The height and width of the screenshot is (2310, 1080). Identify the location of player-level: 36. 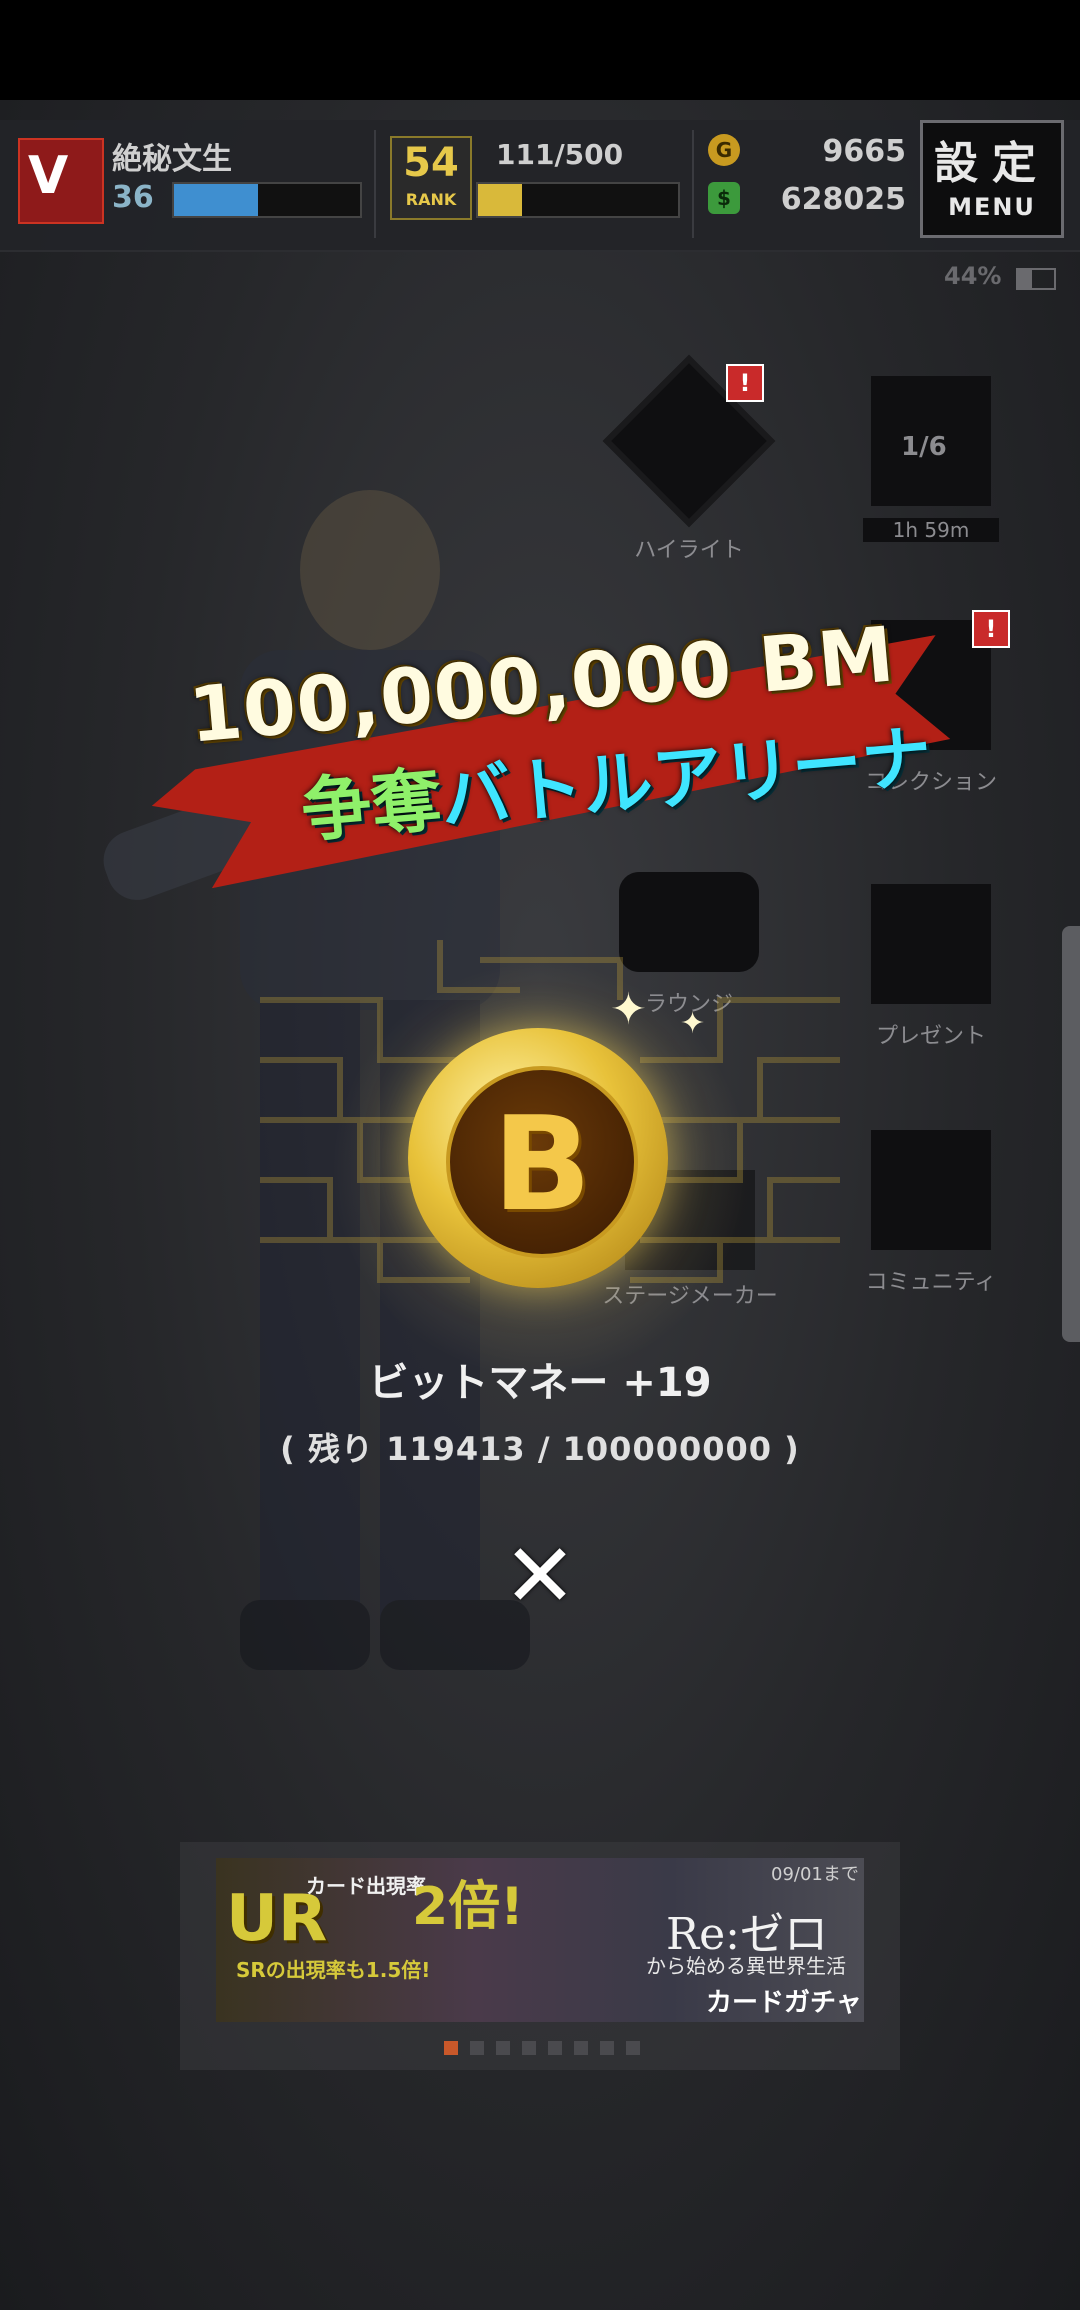
(133, 197).